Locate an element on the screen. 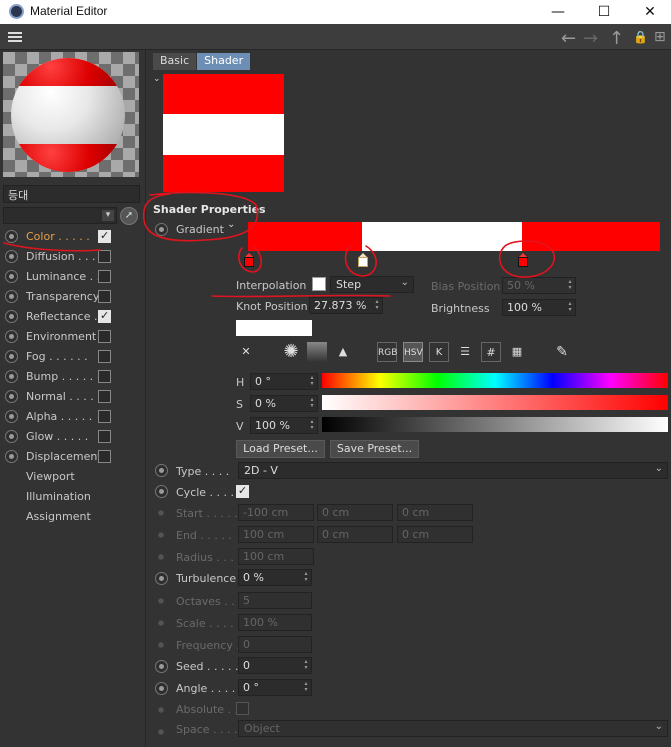  value-slider is located at coordinates (495, 424).